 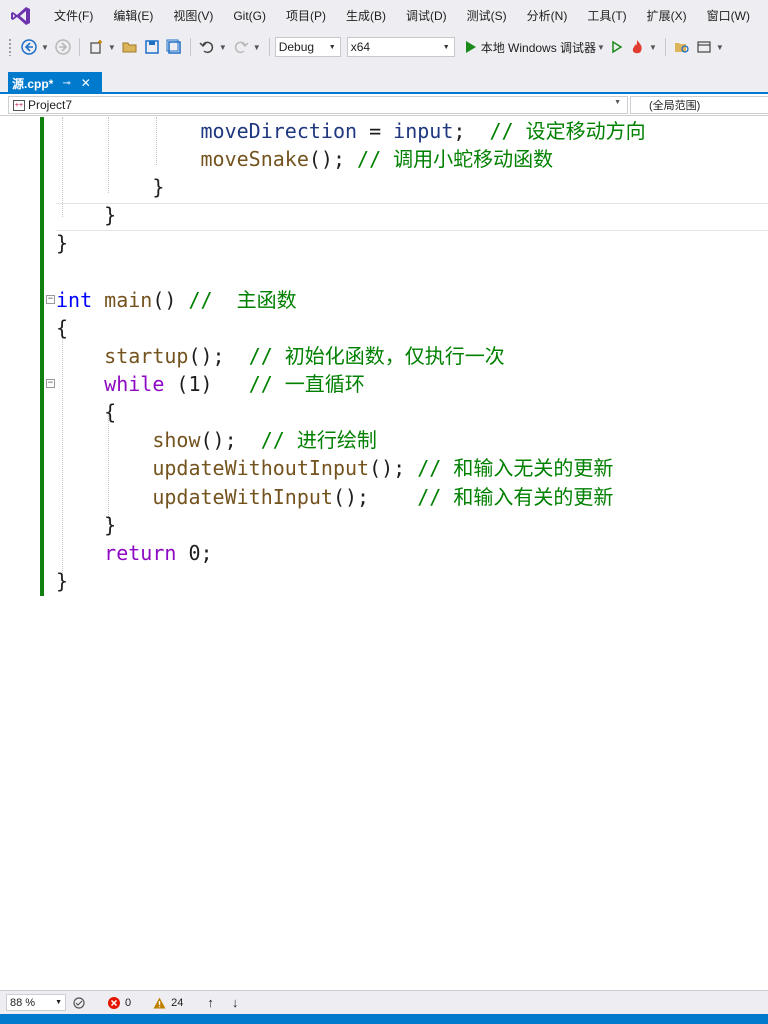 I want to click on play-icon, so click(x=470, y=47).